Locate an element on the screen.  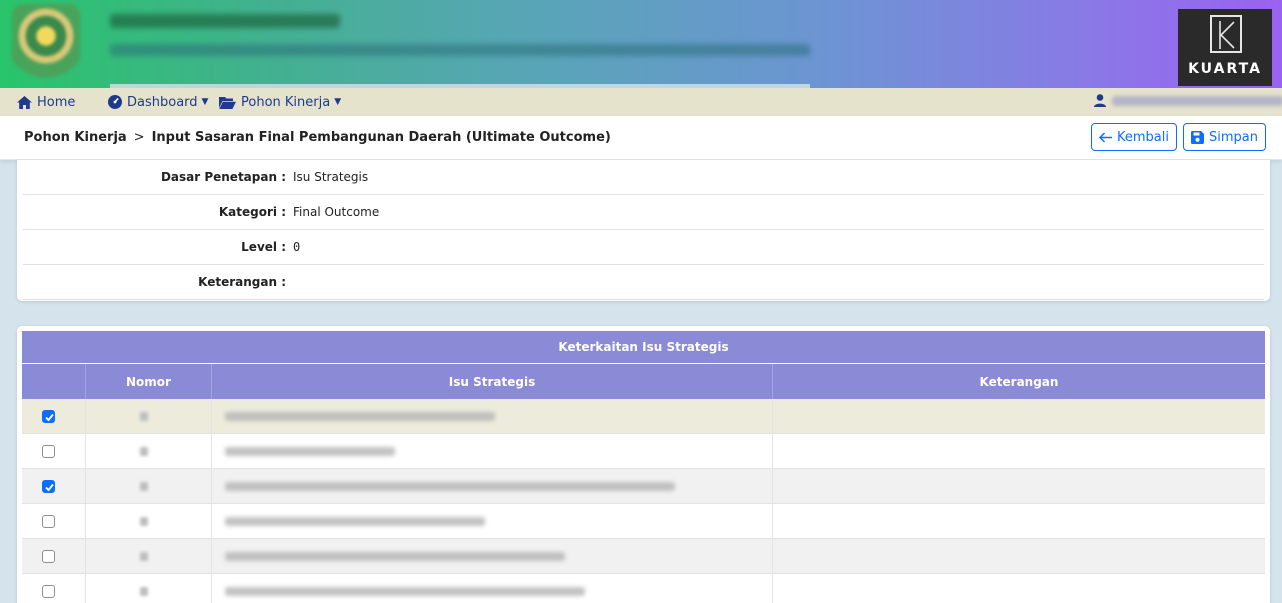
info-row-keterangan: Keterangan : is located at coordinates (643, 282).